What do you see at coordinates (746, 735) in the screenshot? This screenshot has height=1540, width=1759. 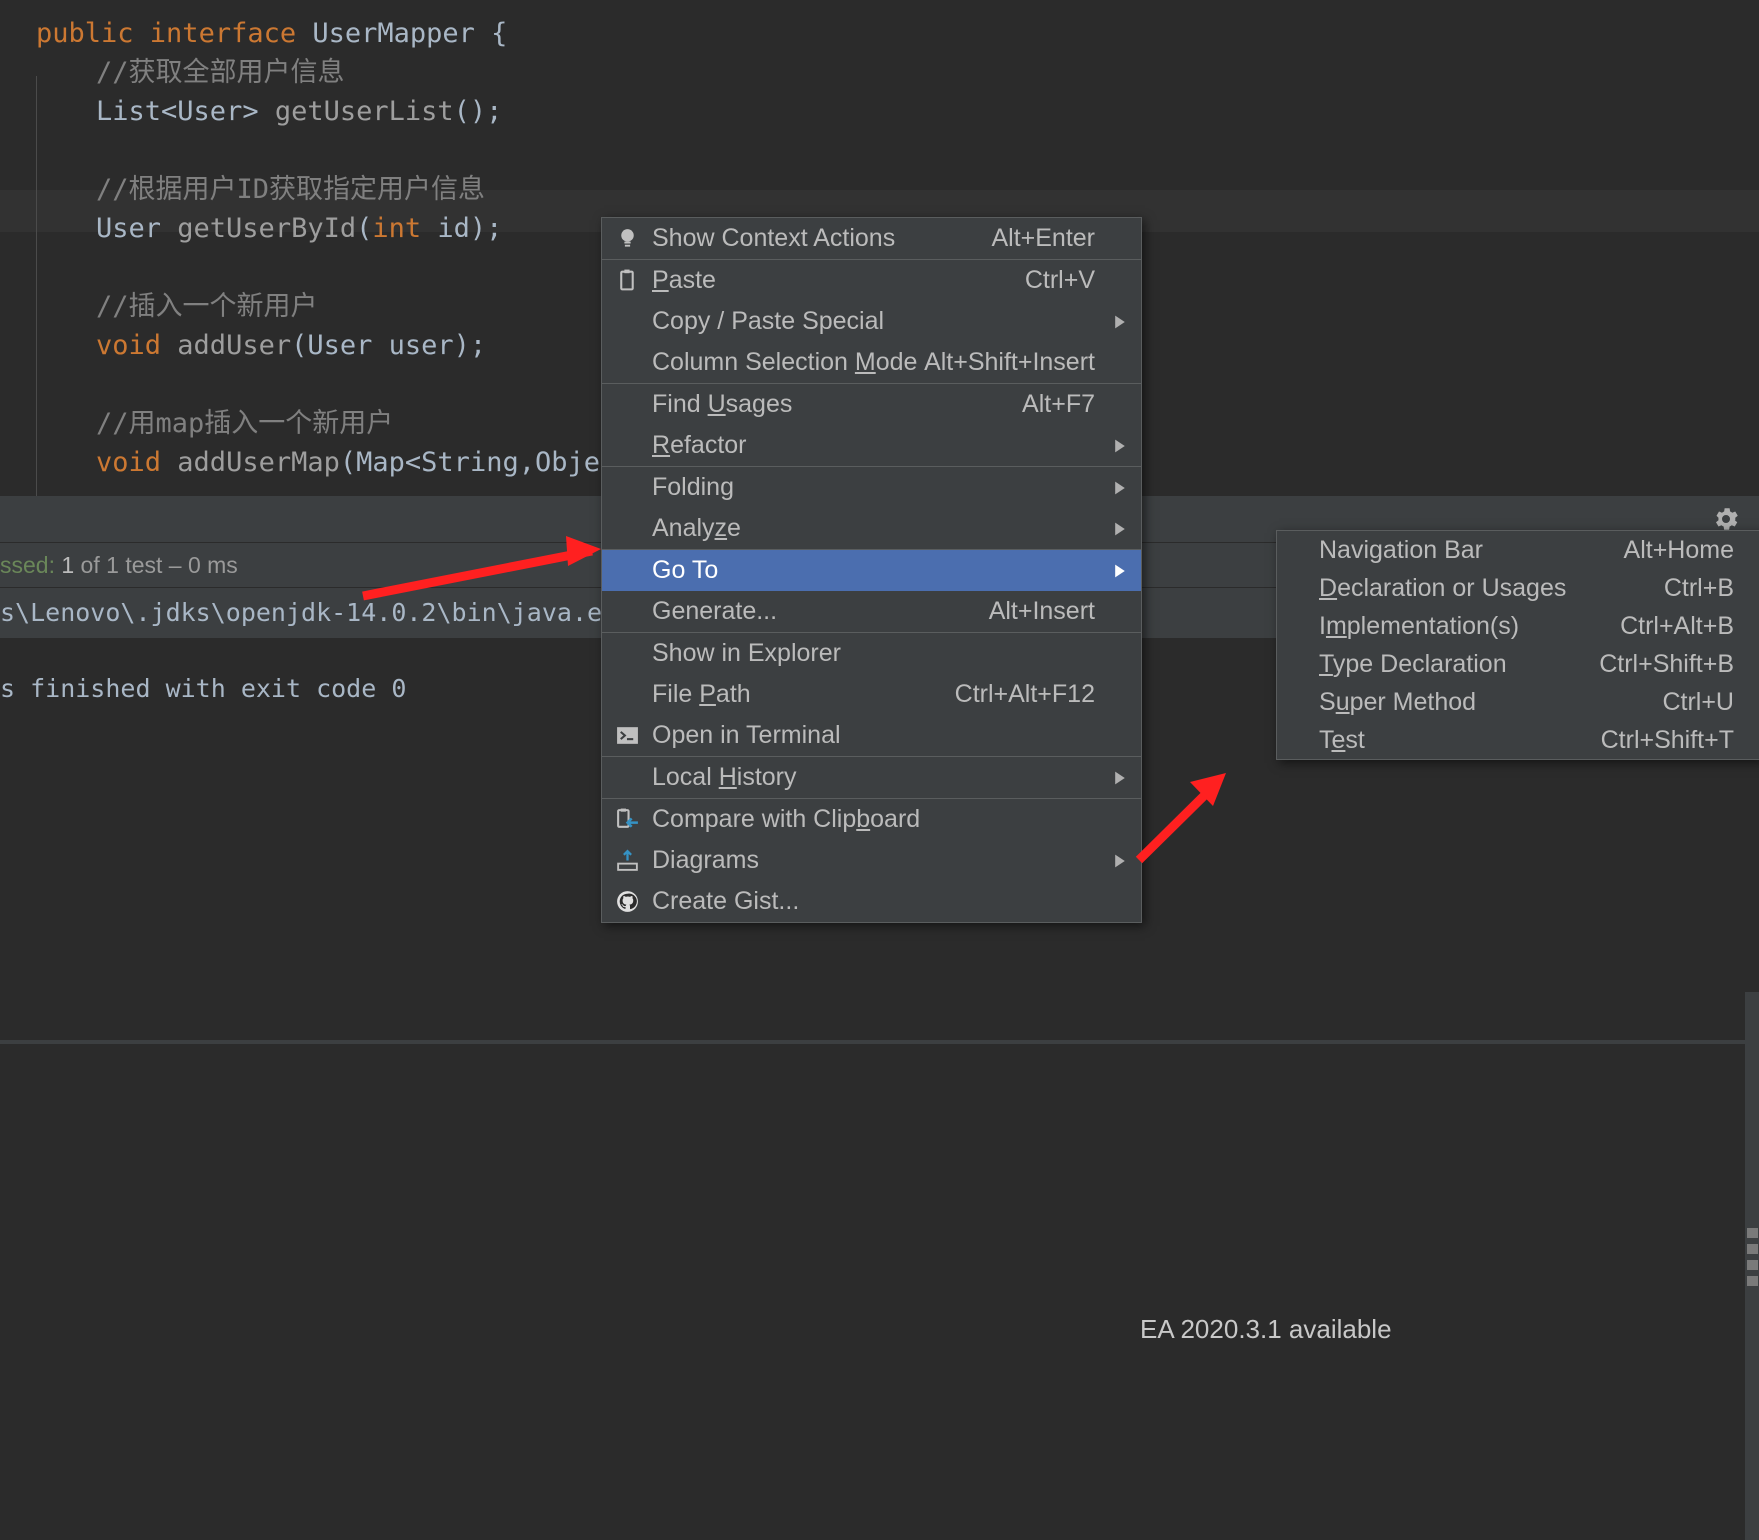 I see `menu-item-label: Open in Terminal` at bounding box center [746, 735].